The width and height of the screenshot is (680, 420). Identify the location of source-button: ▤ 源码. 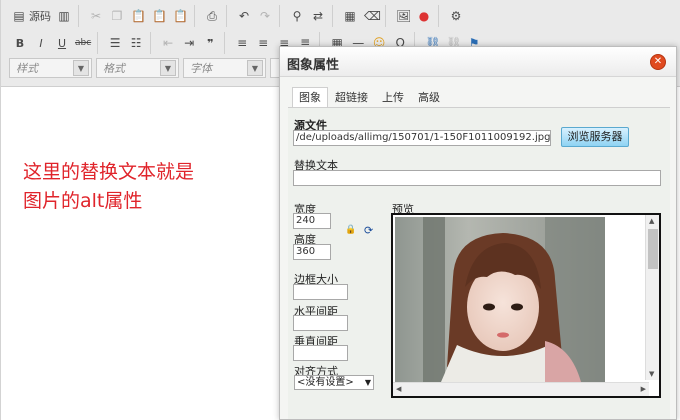
(31, 16).